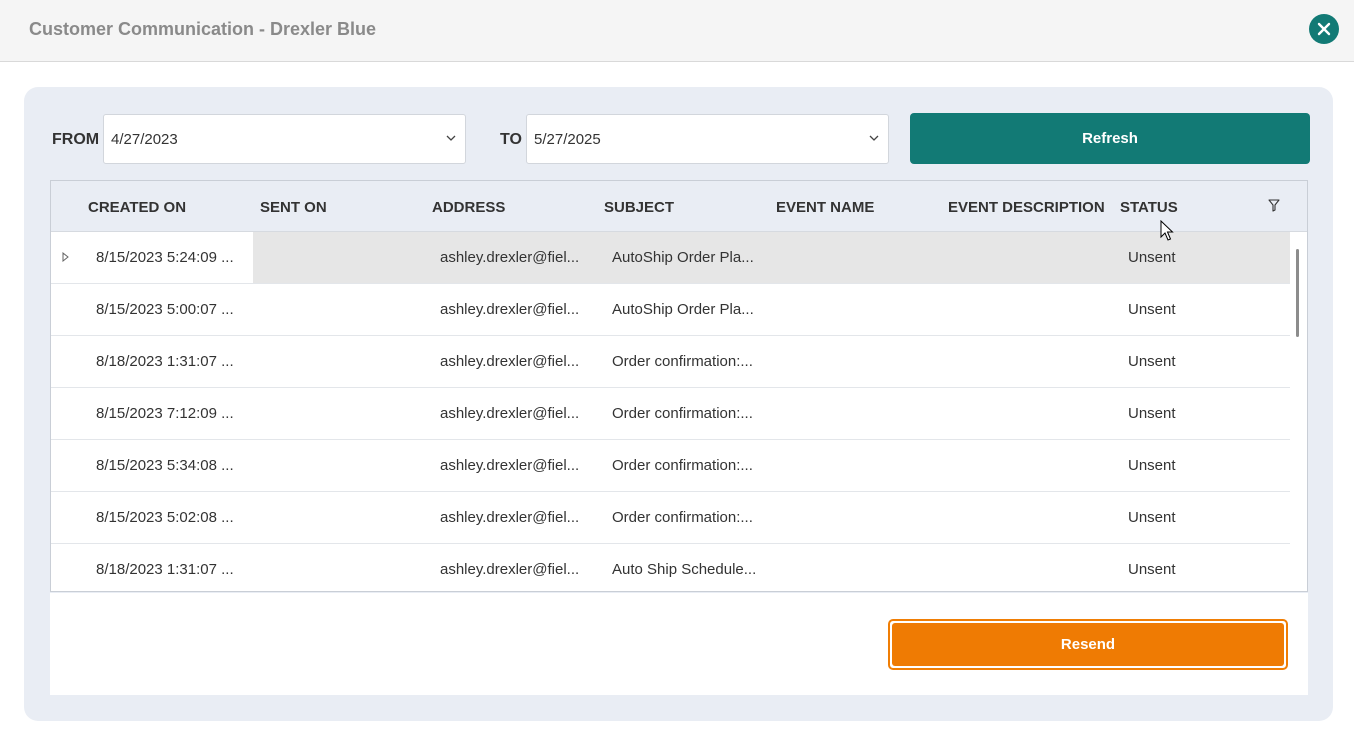 Image resolution: width=1354 pixels, height=738 pixels. Describe the element at coordinates (677, 31) in the screenshot. I see `title-bar: Customer Communication - Drexler Blue` at that location.